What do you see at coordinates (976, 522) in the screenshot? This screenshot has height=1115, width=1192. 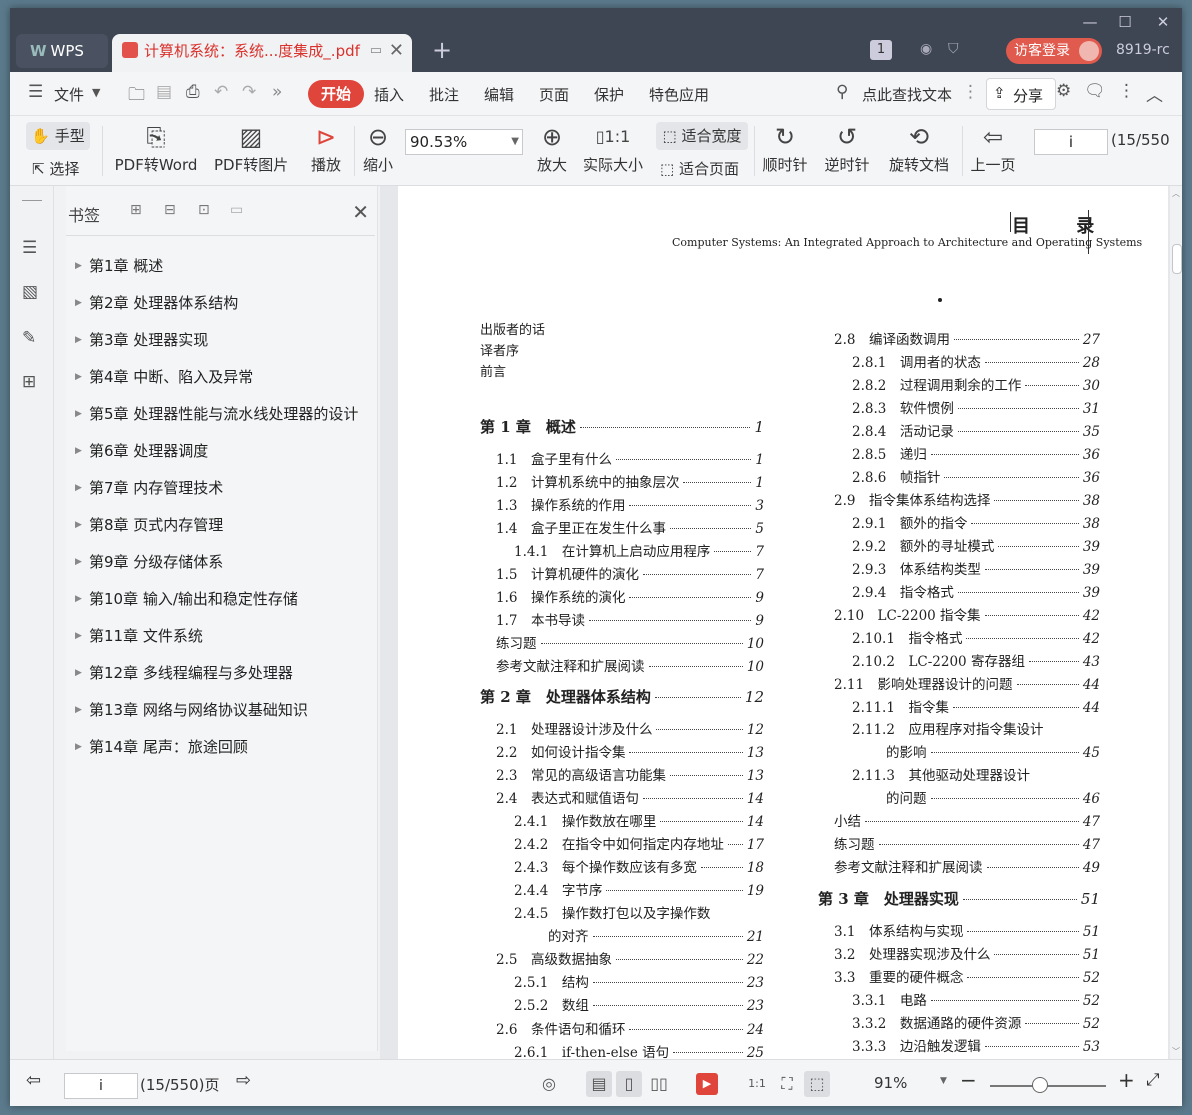 I see `toc-entry: 2.9.1 额外的指令 38` at bounding box center [976, 522].